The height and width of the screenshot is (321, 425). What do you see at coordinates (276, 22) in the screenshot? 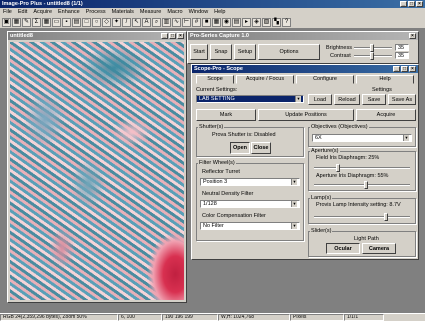
I see `chart-icon: ▚` at bounding box center [276, 22].